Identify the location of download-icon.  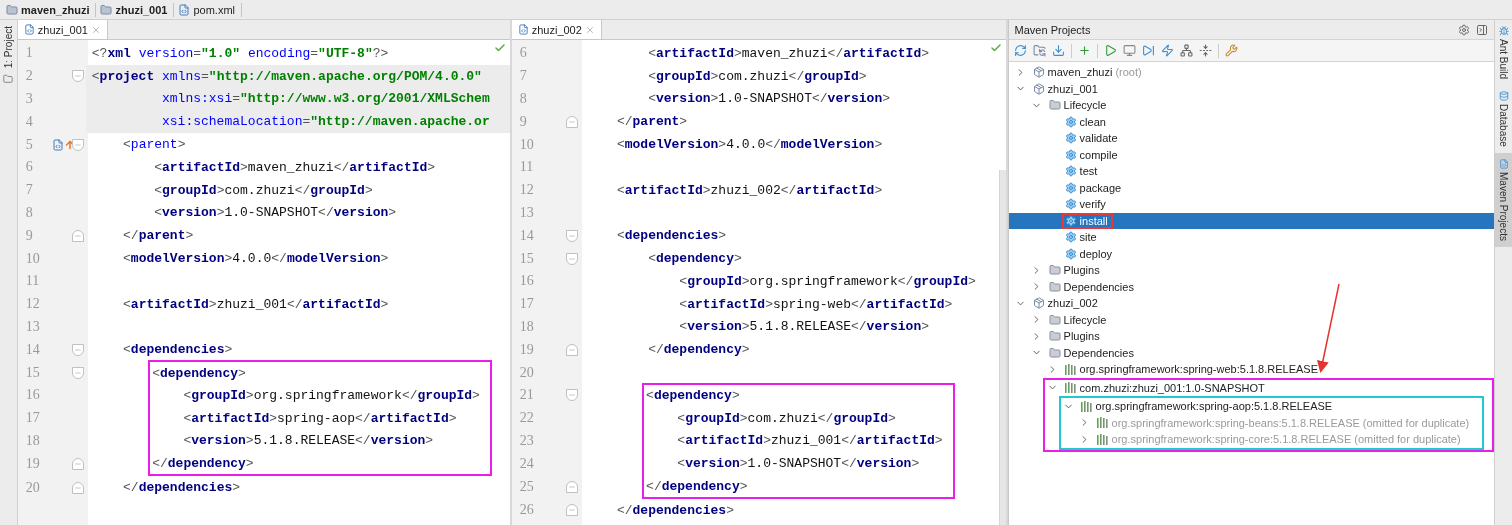
(1058, 50).